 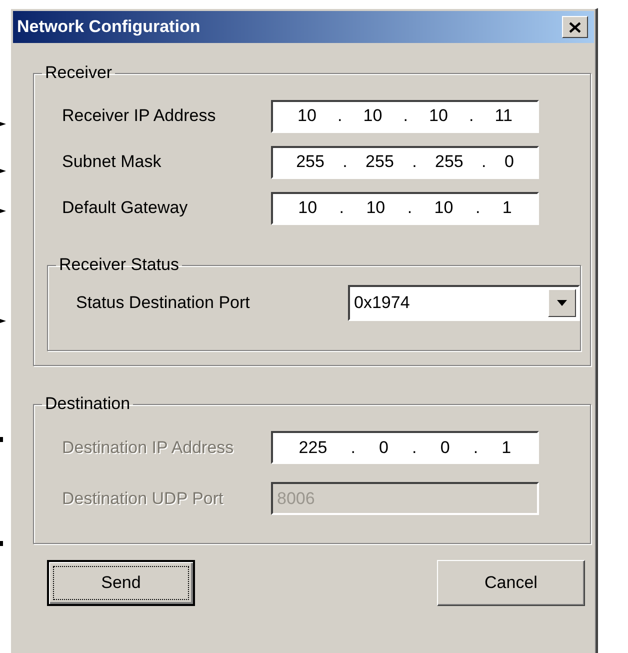 What do you see at coordinates (163, 303) in the screenshot?
I see `field-label: Status Destination Port` at bounding box center [163, 303].